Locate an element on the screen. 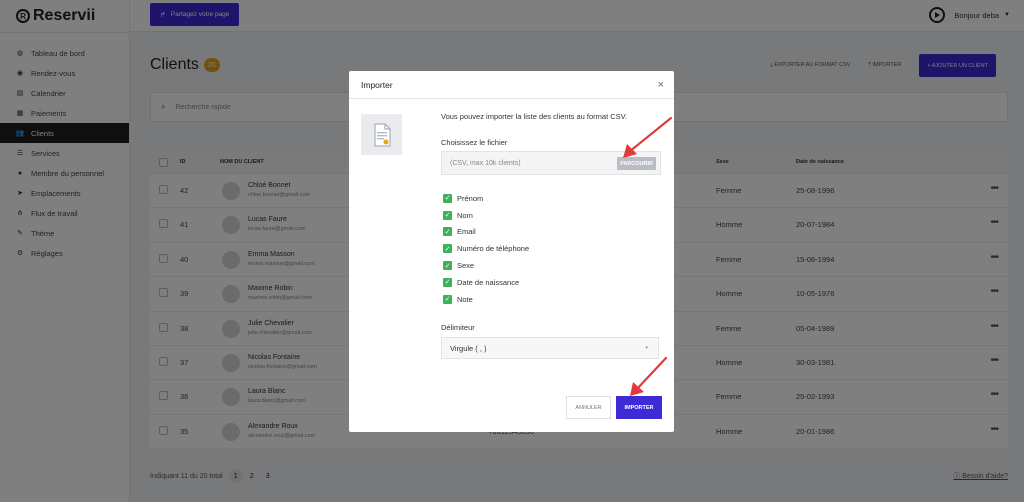 This screenshot has height=502, width=1024. field-label: Date de naissance is located at coordinates (488, 282).